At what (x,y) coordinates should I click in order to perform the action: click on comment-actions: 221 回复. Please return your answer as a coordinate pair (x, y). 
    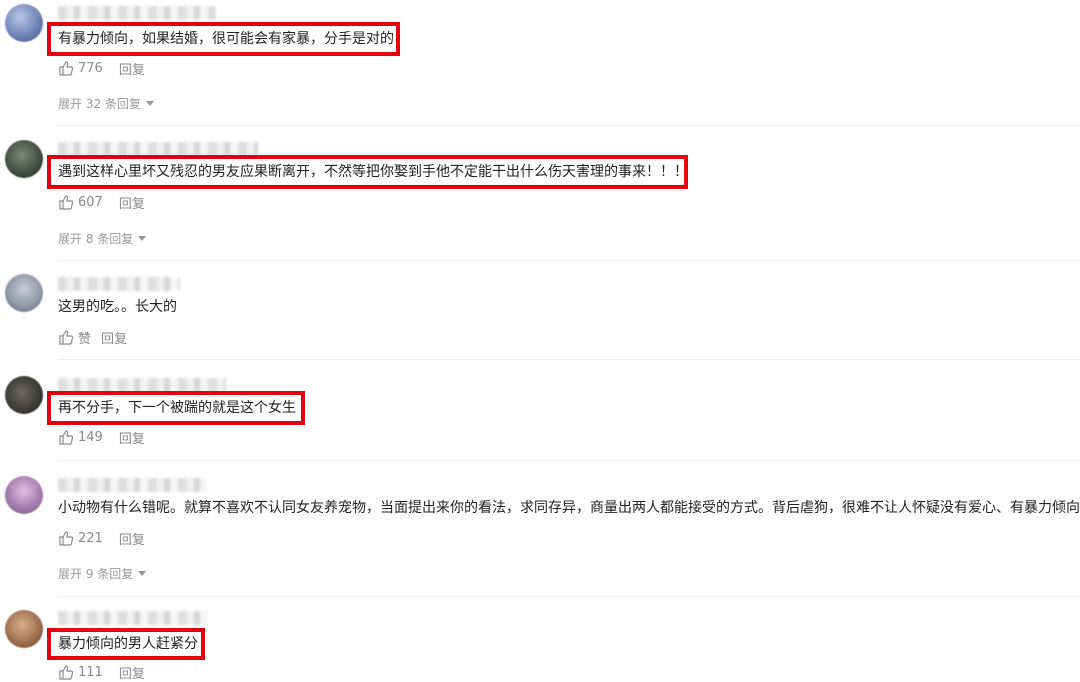
    Looking at the image, I should click on (101, 538).